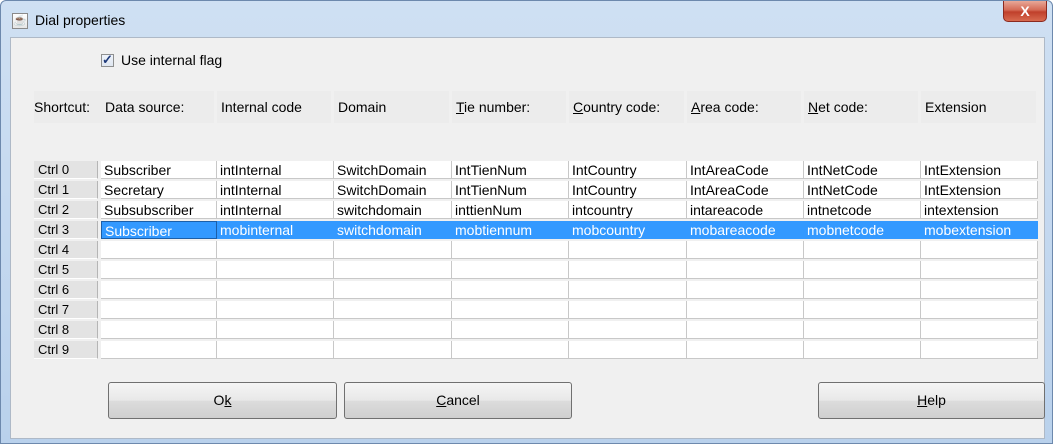  Describe the element at coordinates (159, 210) in the screenshot. I see `cell-data-source: Subsubscriber` at that location.